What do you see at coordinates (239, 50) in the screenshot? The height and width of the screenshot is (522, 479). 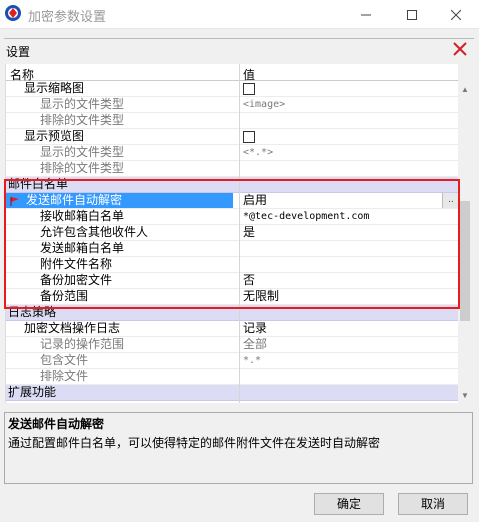 I see `settings-panel-header: 设置` at bounding box center [239, 50].